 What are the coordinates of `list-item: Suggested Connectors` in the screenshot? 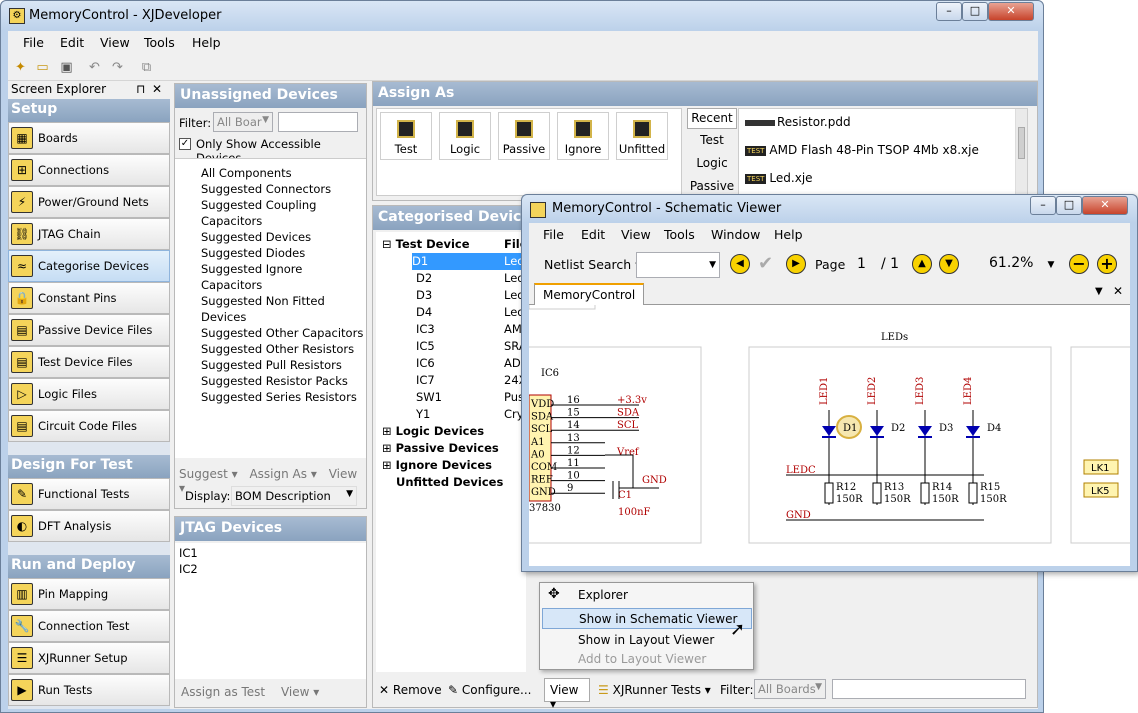 It's located at (283, 189).